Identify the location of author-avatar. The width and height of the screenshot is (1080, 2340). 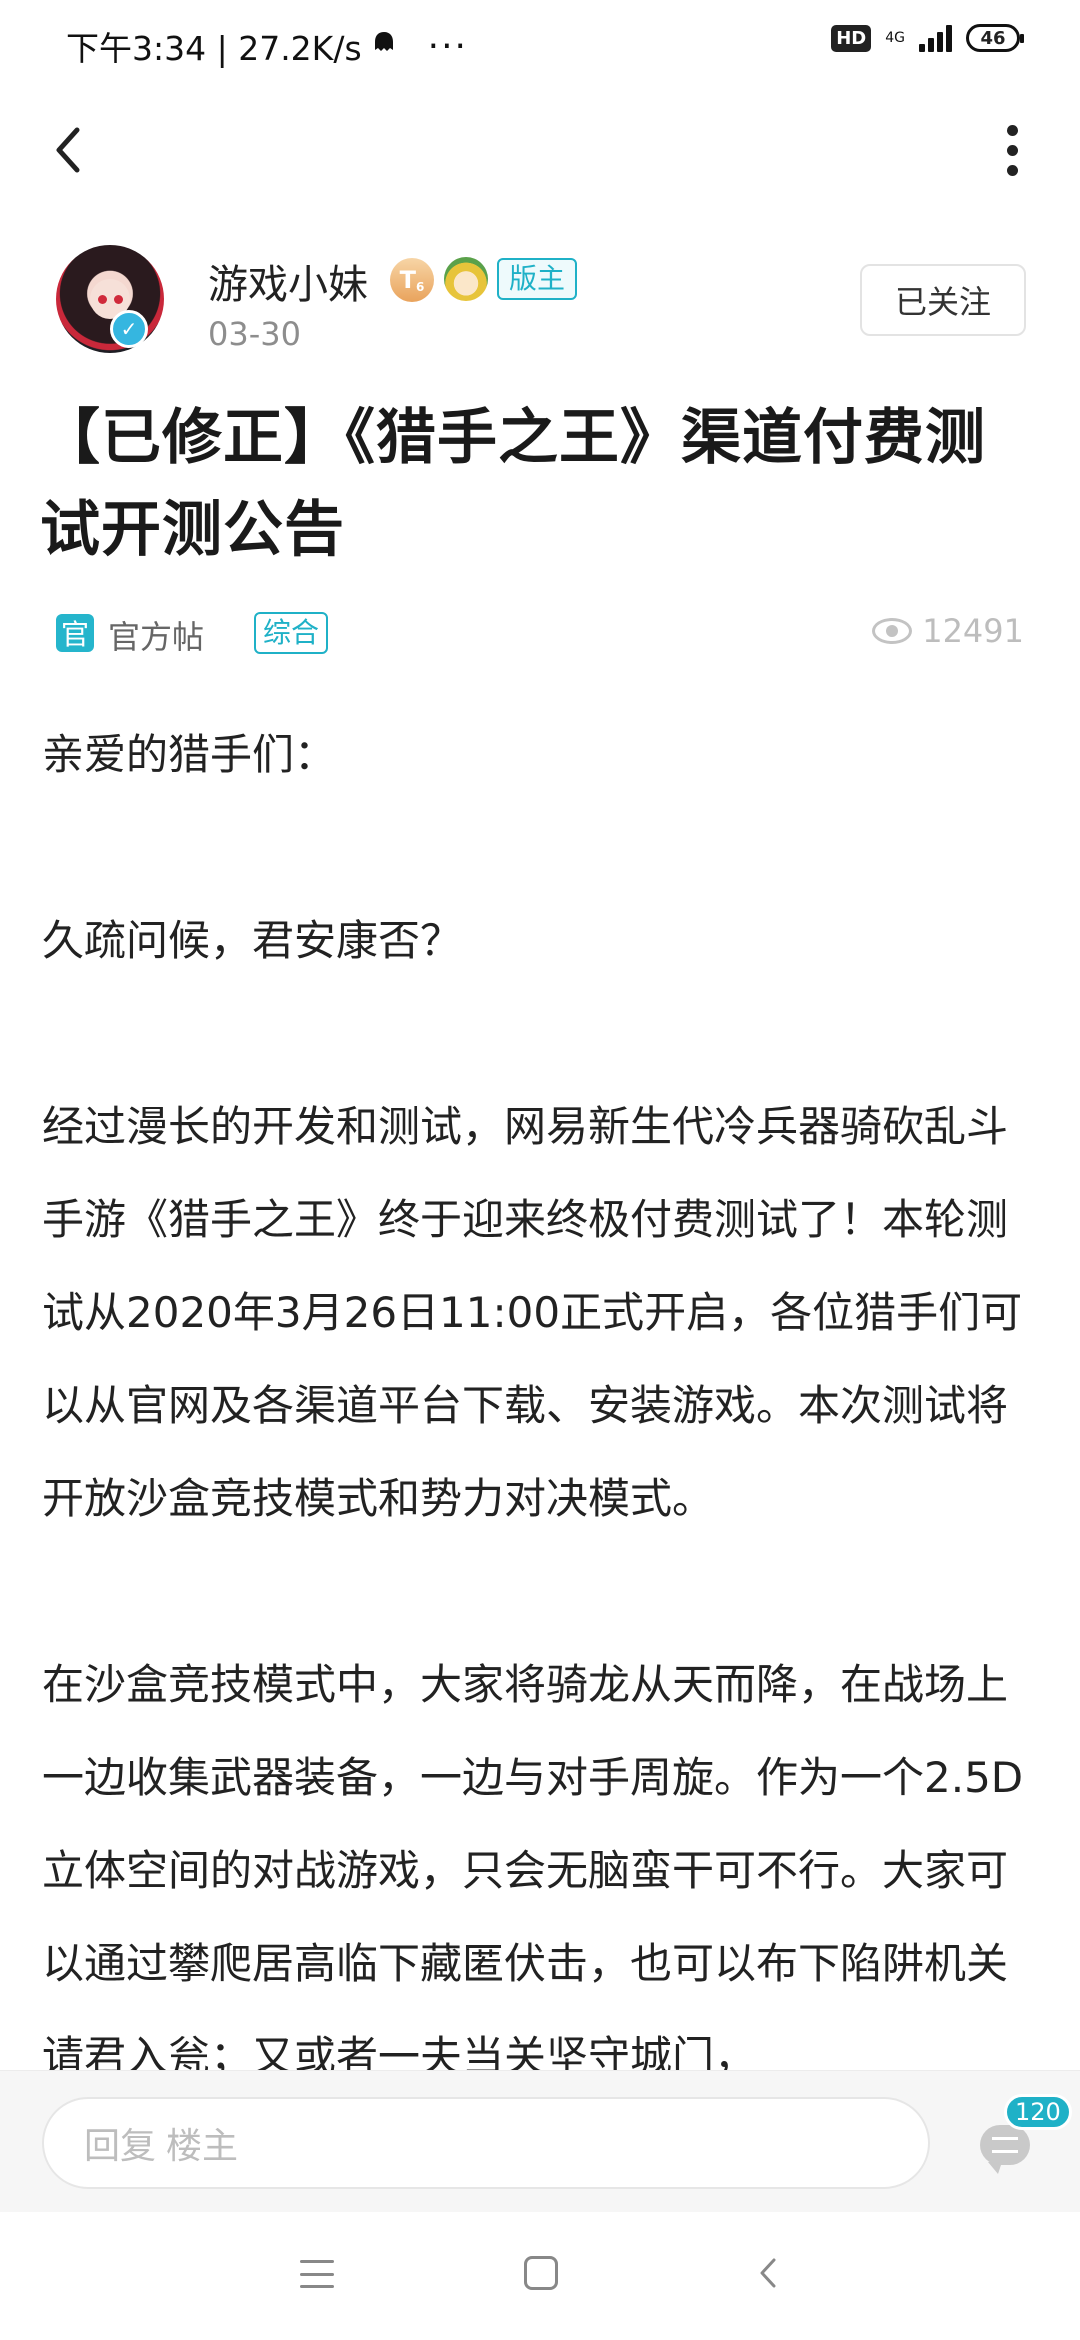
(110, 299).